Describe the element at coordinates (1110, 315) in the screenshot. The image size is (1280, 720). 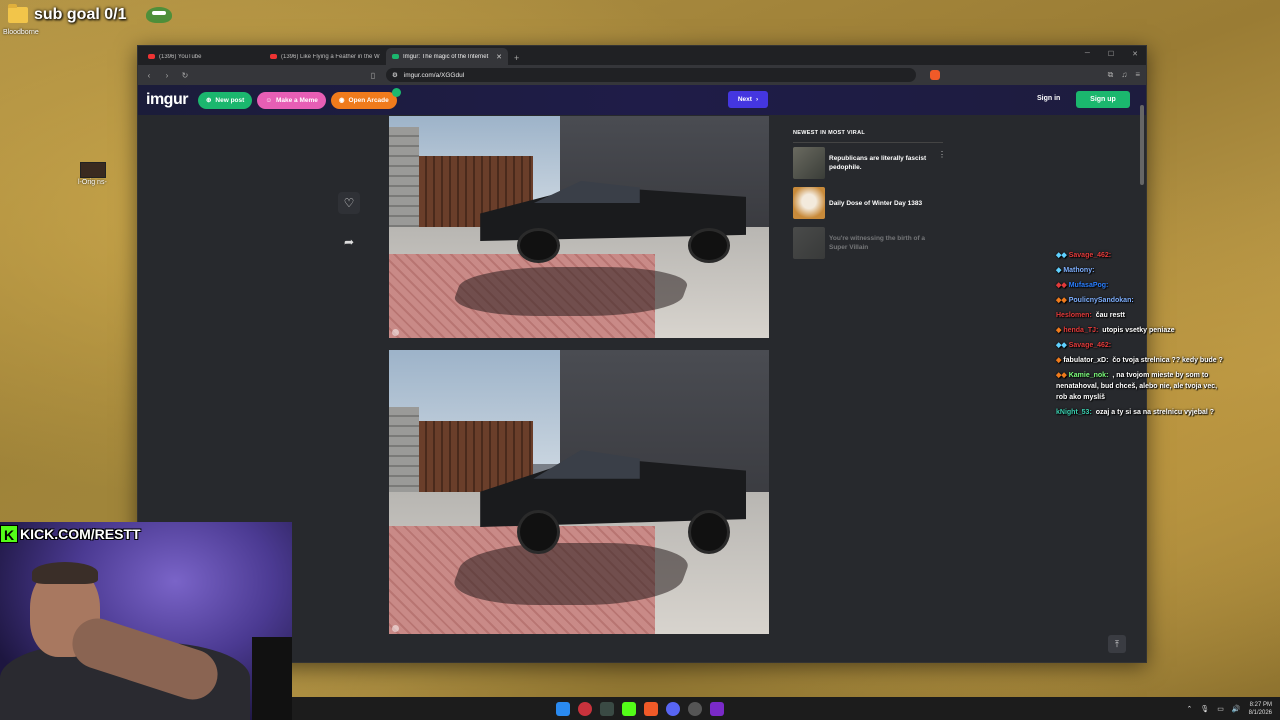
I see `chat-text: čau restt` at that location.